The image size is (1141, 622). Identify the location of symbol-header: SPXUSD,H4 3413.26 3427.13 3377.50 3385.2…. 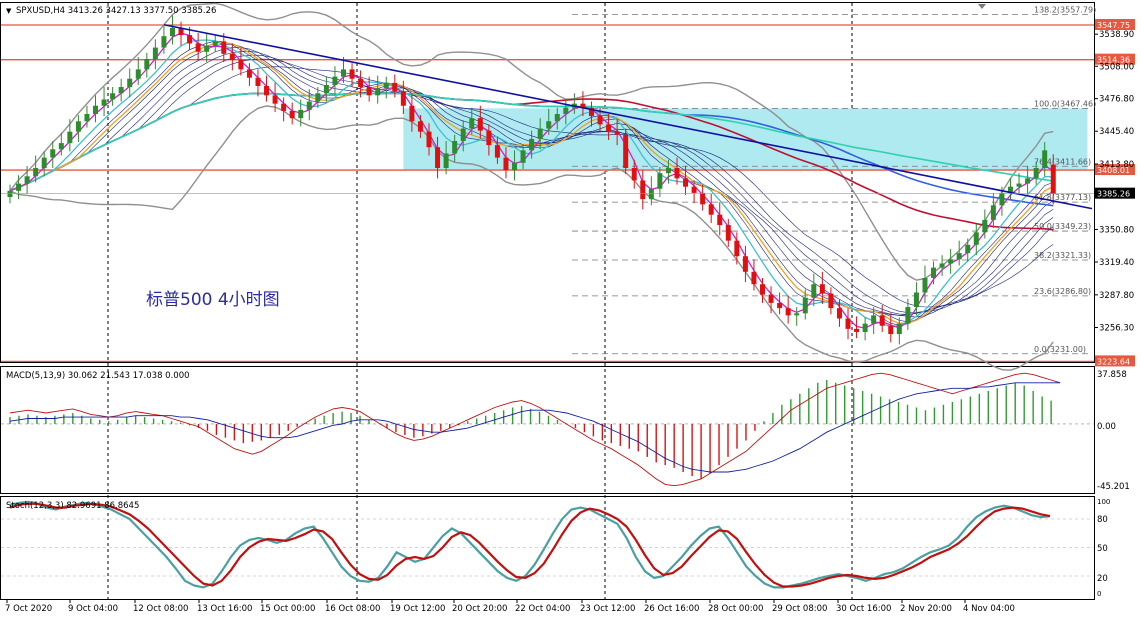
(116, 11).